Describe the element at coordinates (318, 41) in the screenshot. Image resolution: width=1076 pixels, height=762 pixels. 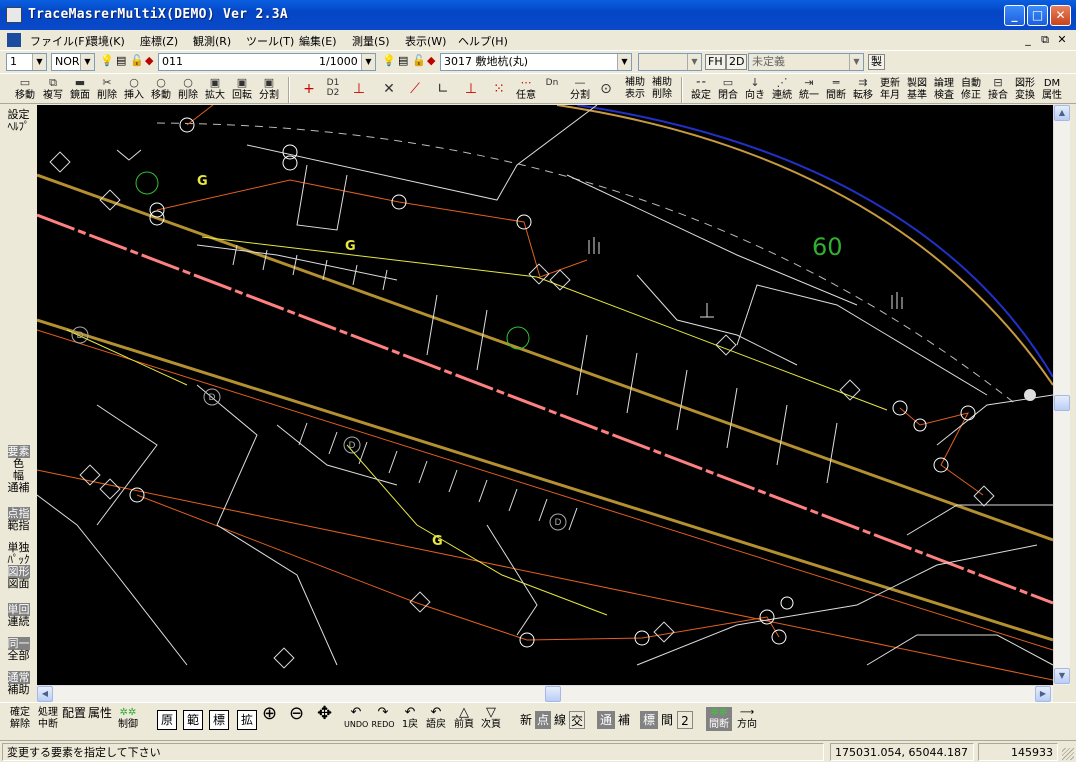
I see `menu-edit: 編集(E)` at that location.